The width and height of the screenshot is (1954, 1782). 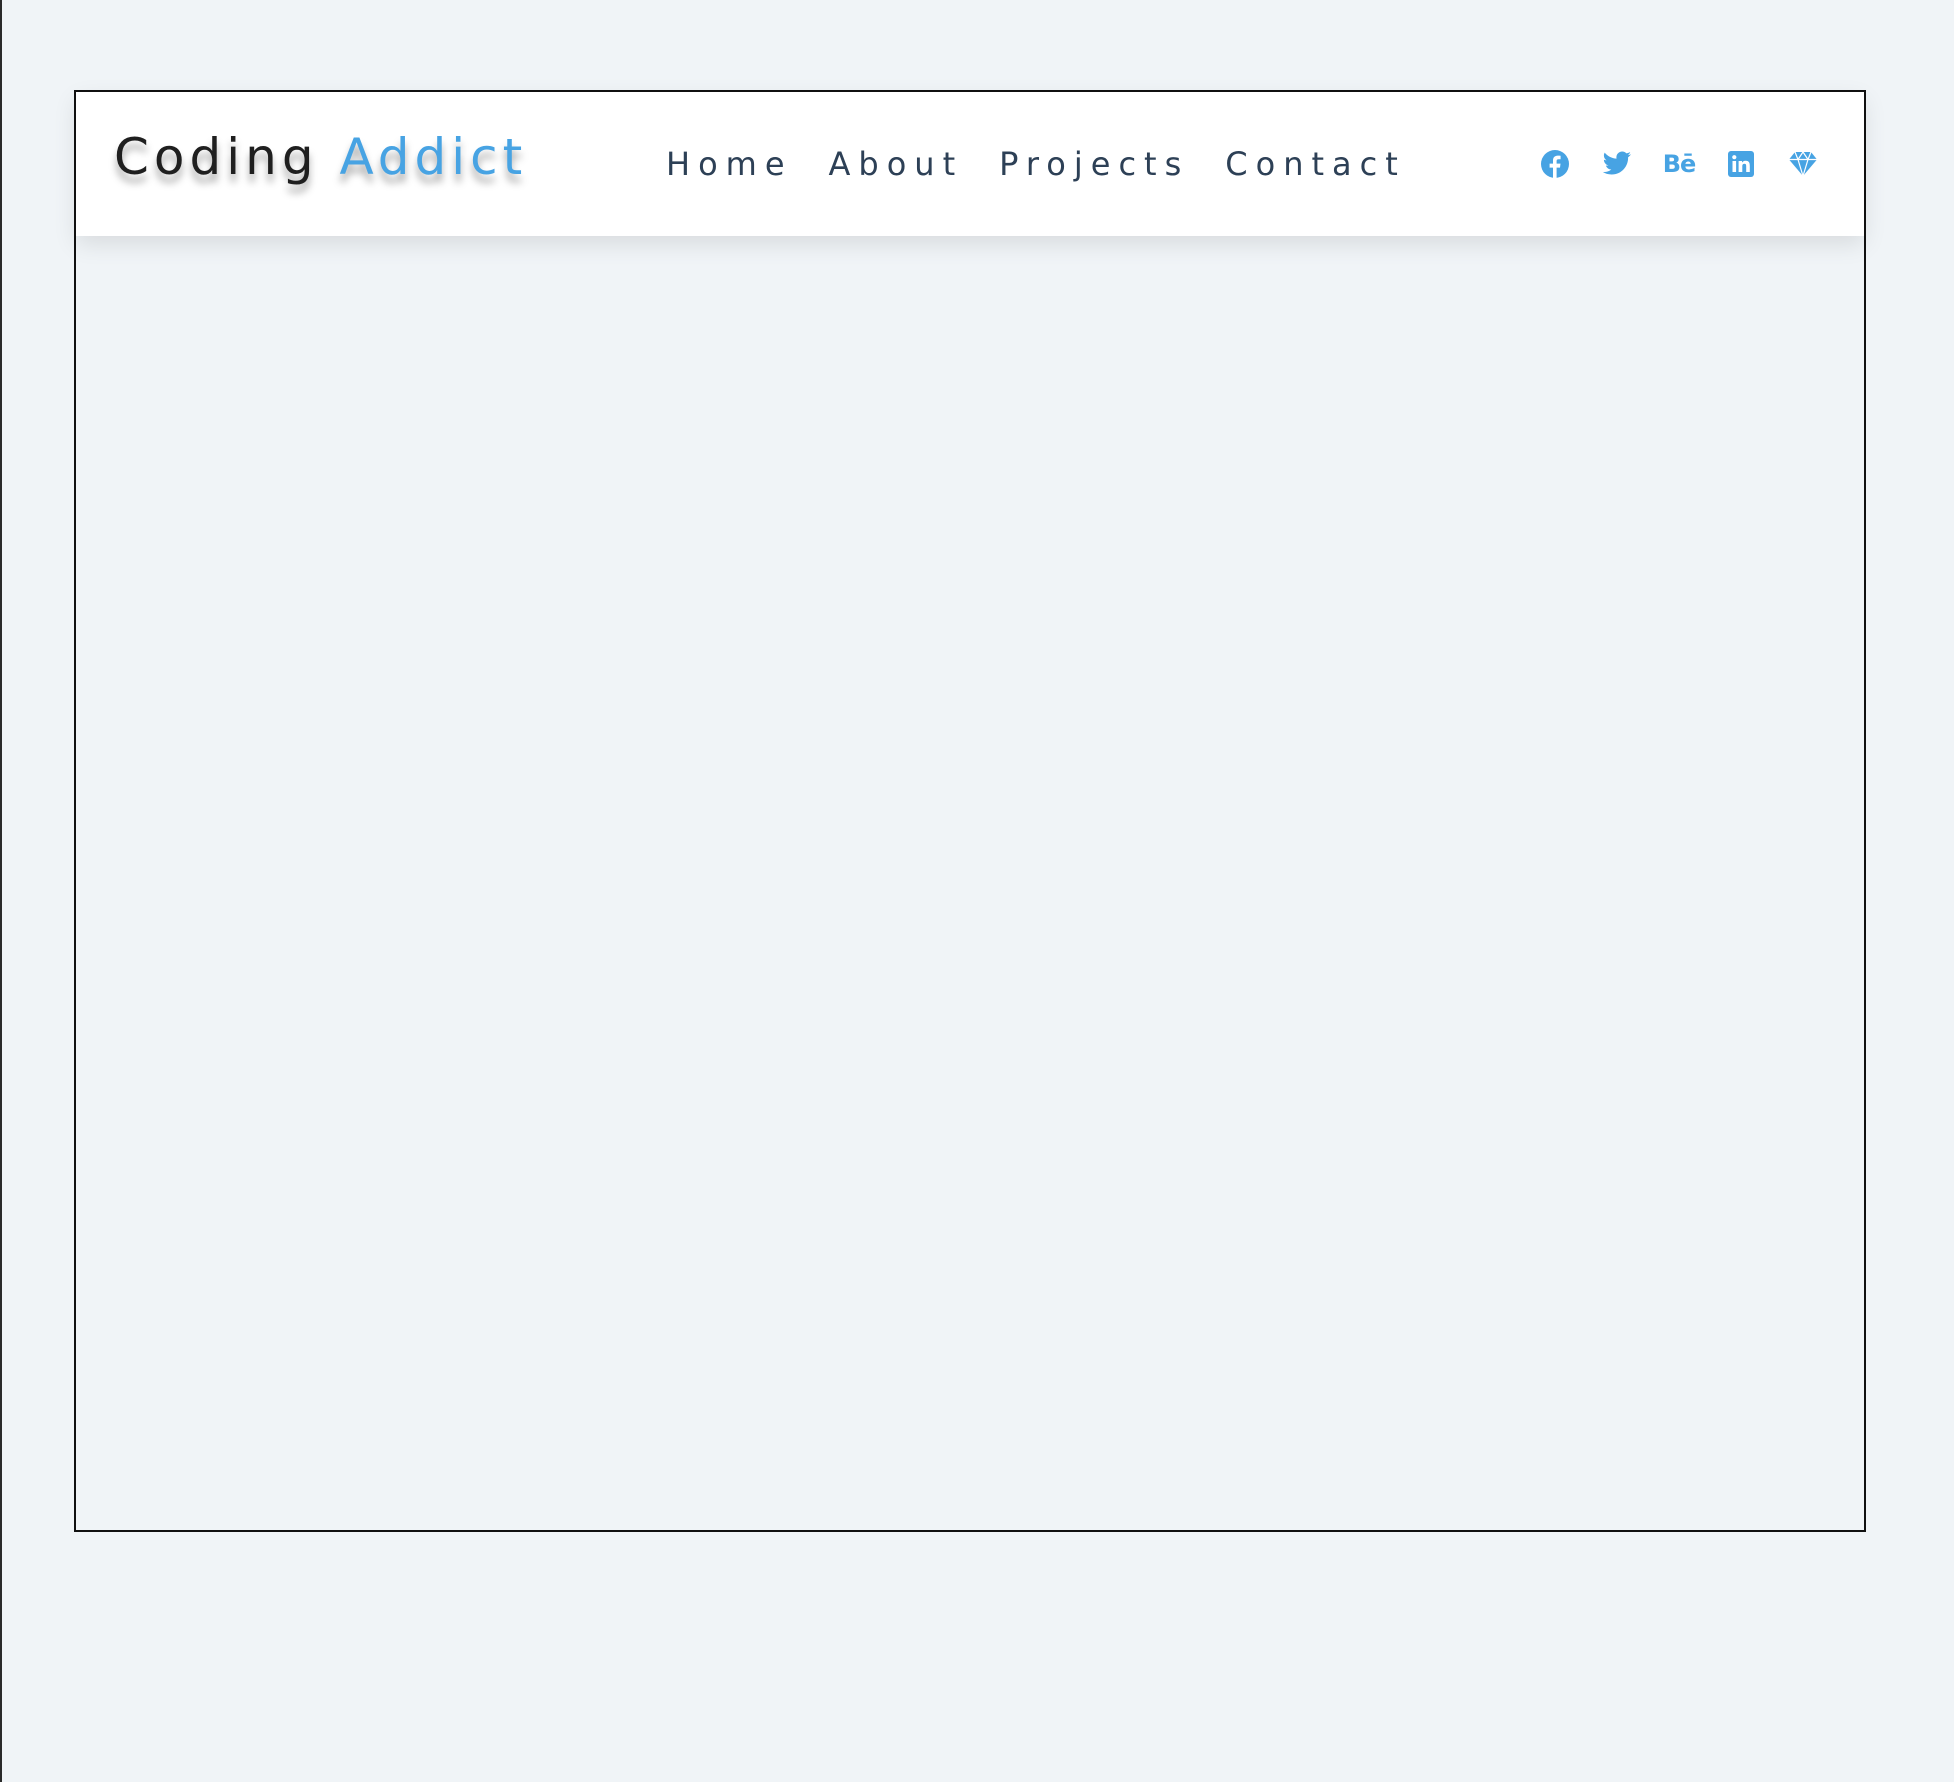 What do you see at coordinates (1803, 164) in the screenshot?
I see `sketch-icon` at bounding box center [1803, 164].